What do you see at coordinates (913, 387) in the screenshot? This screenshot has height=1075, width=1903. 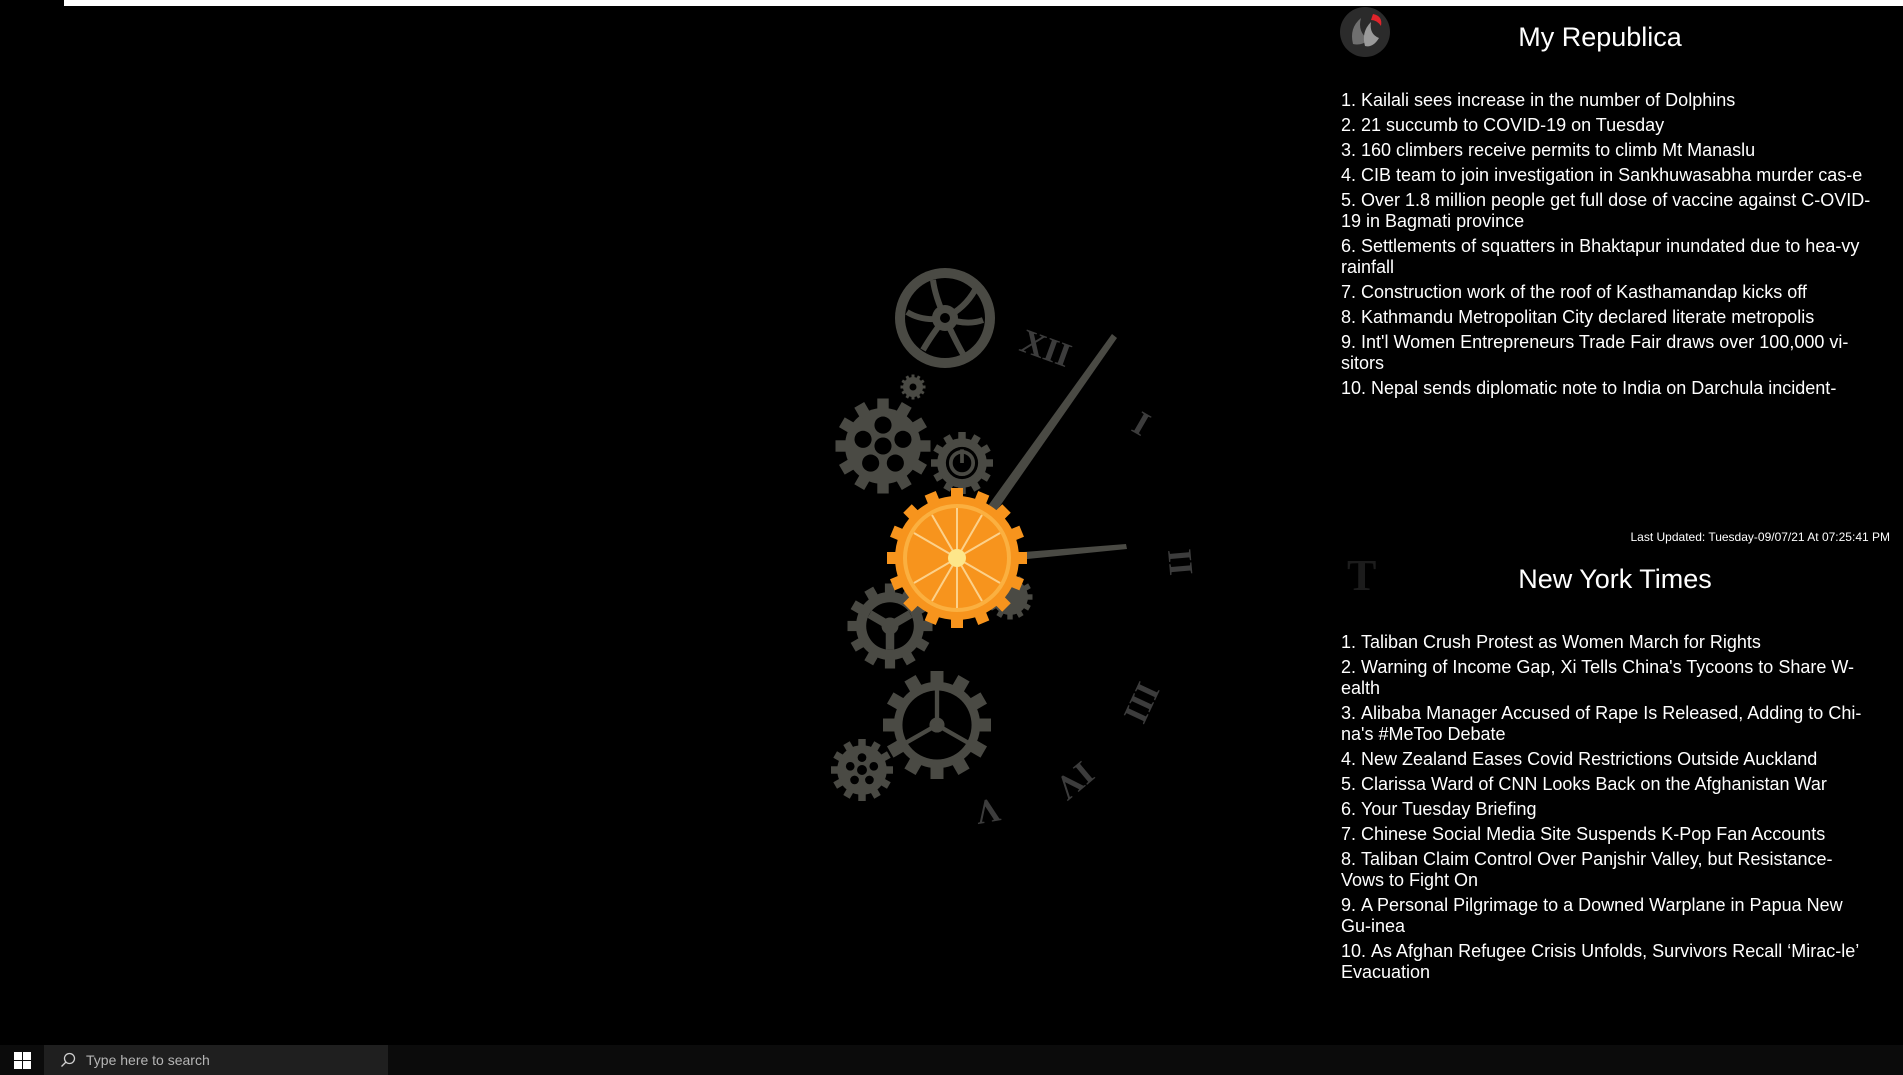 I see `small-gear-icon` at bounding box center [913, 387].